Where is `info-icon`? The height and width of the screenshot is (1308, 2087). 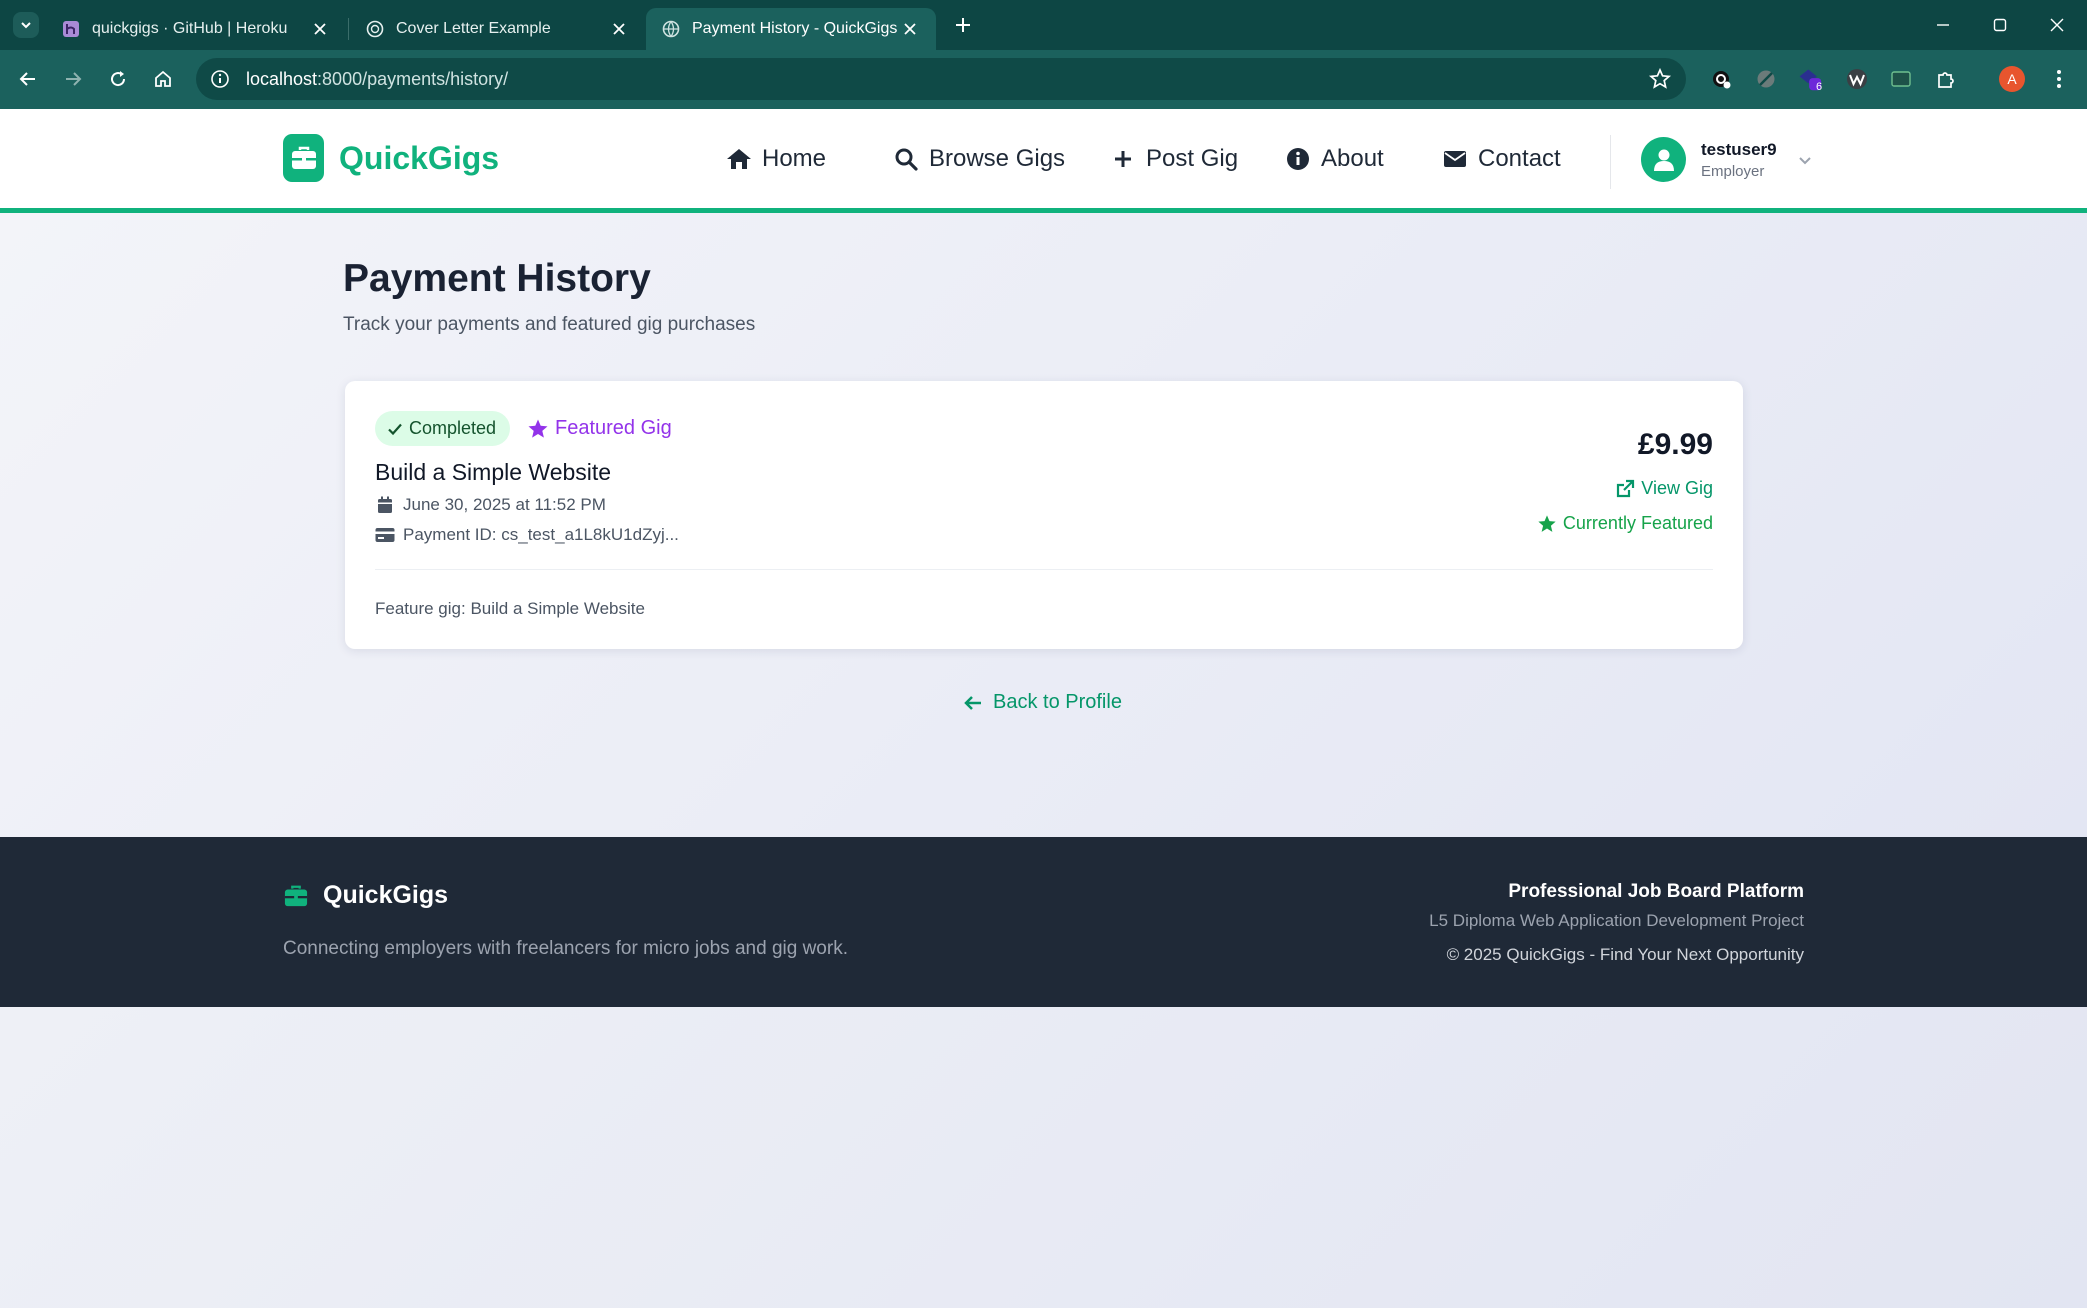
info-icon is located at coordinates (1298, 159).